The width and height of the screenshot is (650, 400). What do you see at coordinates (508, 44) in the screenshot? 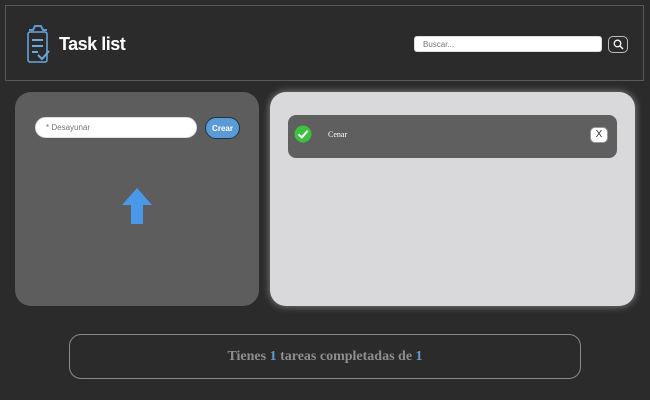
I see `search-input` at bounding box center [508, 44].